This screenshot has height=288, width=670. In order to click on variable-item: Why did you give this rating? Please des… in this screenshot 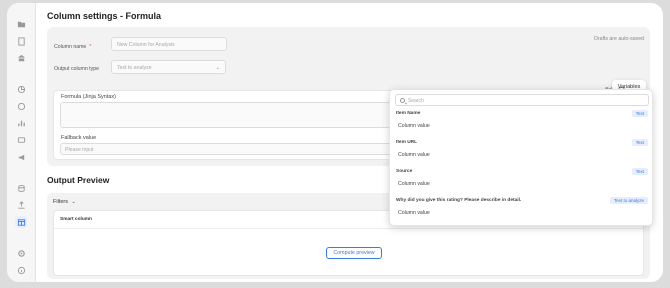, I will do `click(522, 209)`.